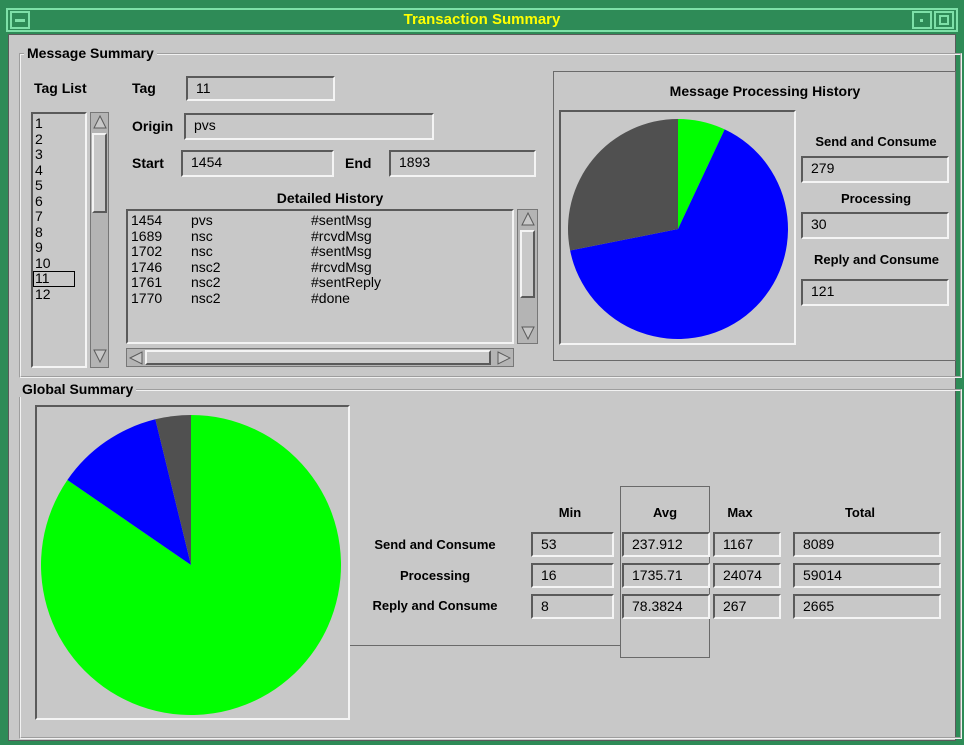 The width and height of the screenshot is (964, 745). I want to click on history-time: 1761, so click(147, 282).